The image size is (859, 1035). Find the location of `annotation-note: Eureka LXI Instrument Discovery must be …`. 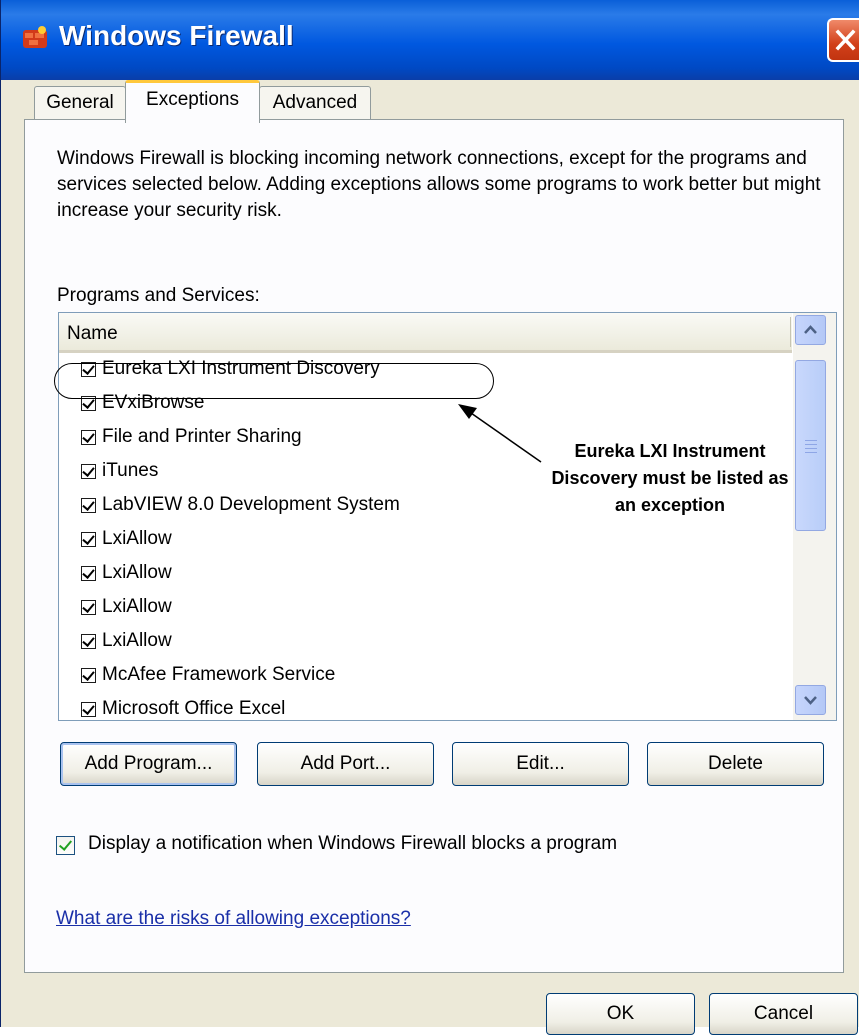

annotation-note: Eureka LXI Instrument Discovery must be … is located at coordinates (670, 478).